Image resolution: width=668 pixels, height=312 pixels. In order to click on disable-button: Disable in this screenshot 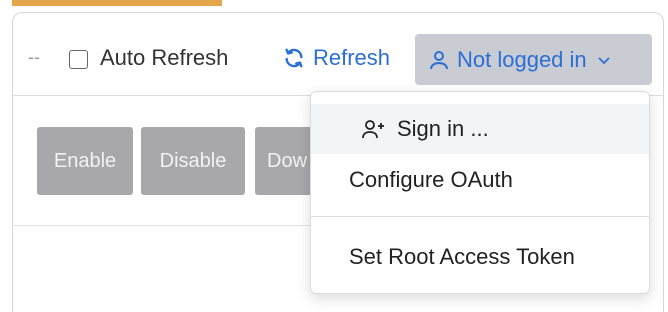, I will do `click(193, 161)`.